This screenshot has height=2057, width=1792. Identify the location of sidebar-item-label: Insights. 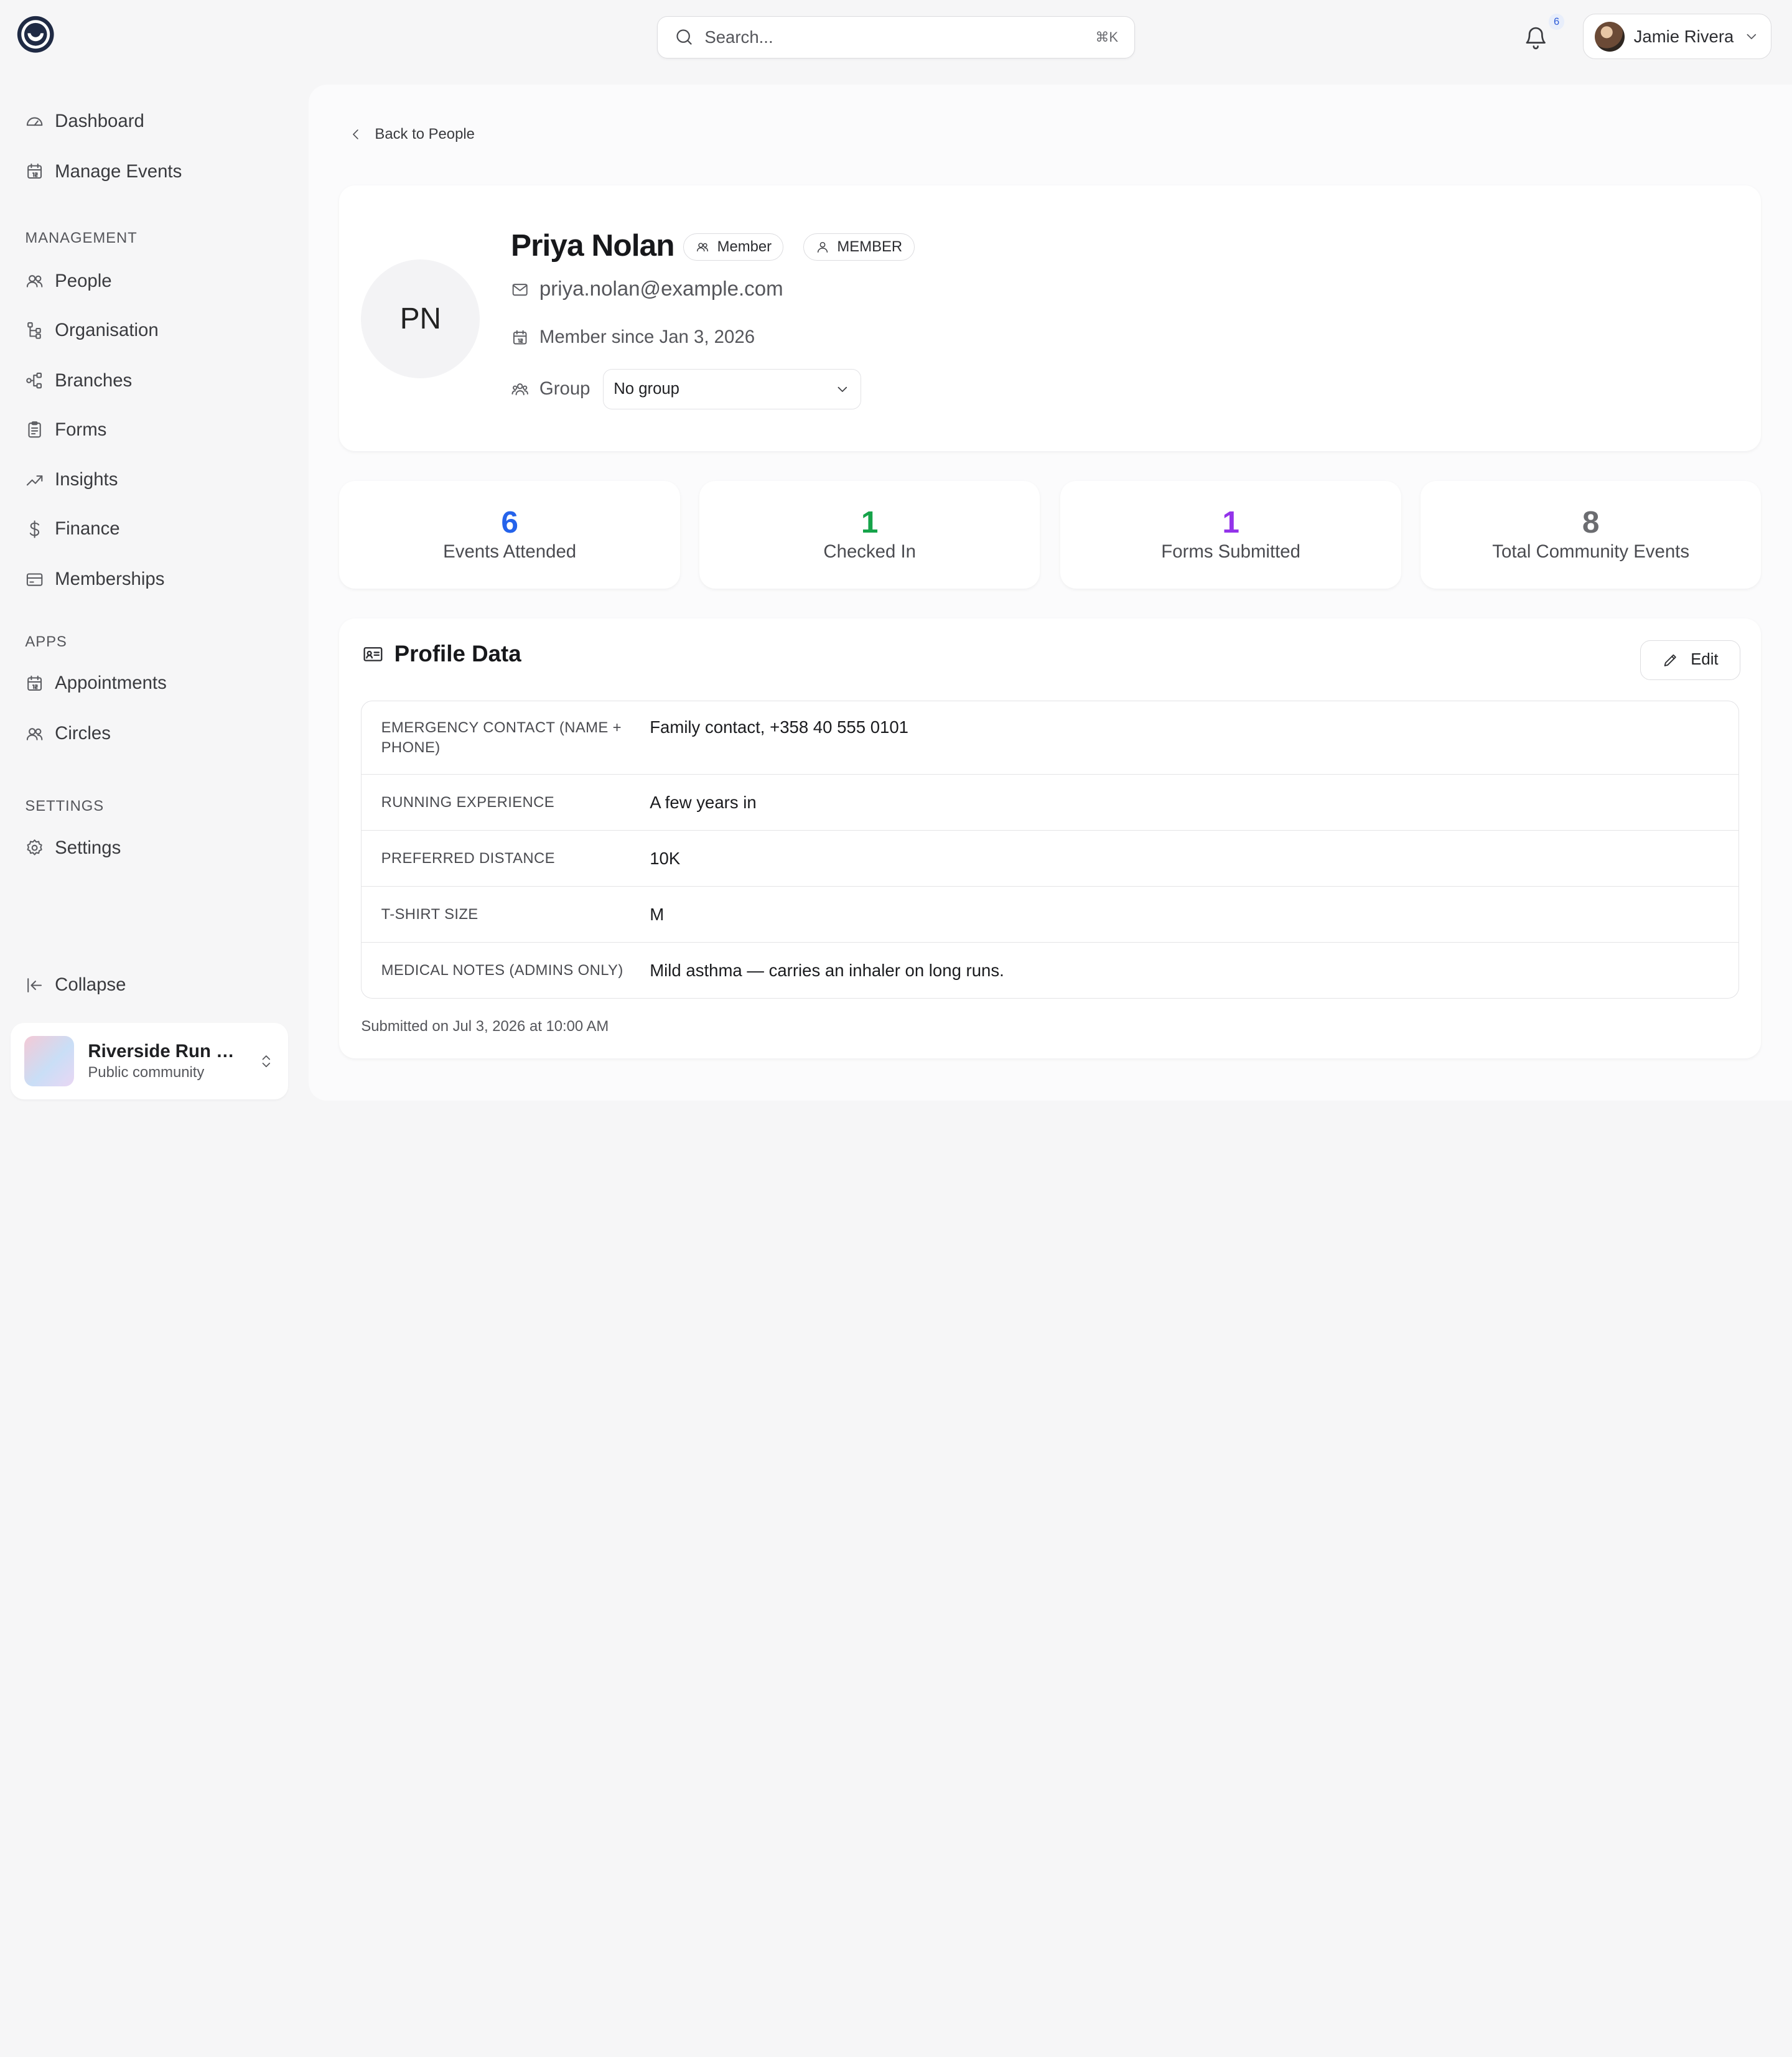
(86, 479).